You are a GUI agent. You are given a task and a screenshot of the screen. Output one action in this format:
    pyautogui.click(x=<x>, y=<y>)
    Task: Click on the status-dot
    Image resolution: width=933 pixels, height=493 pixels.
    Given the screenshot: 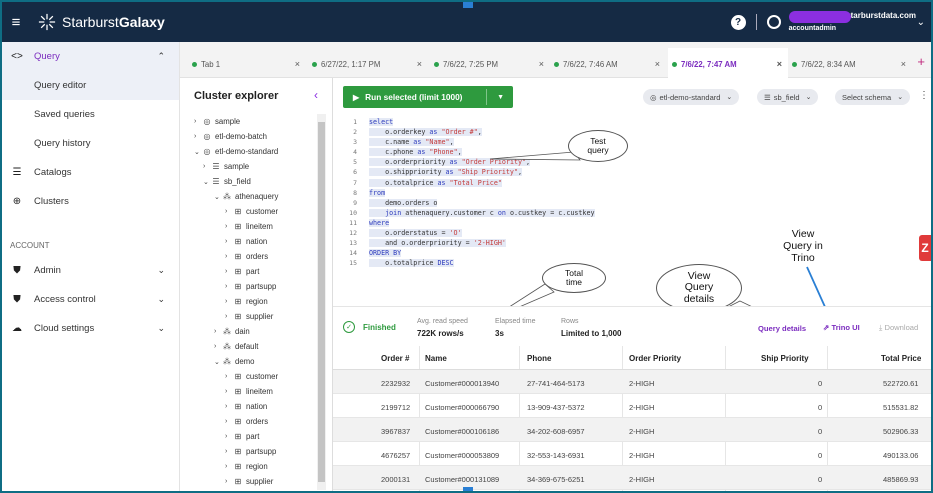 What is the action you would take?
    pyautogui.click(x=674, y=64)
    